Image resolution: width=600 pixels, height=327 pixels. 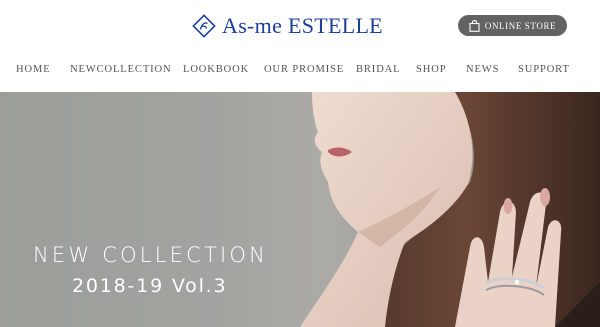 I want to click on nav-item-home: HOME, so click(x=33, y=70).